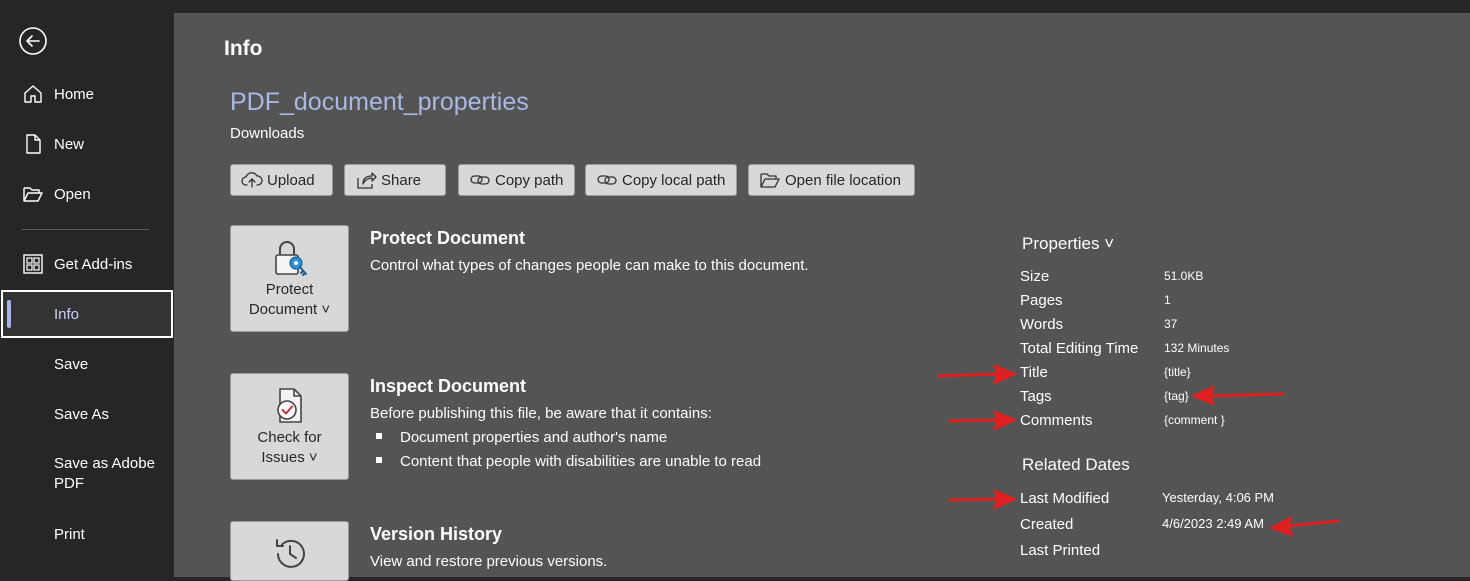 The image size is (1470, 581). What do you see at coordinates (1197, 348) in the screenshot?
I see `property-value-total-editing-time: 132 Minutes` at bounding box center [1197, 348].